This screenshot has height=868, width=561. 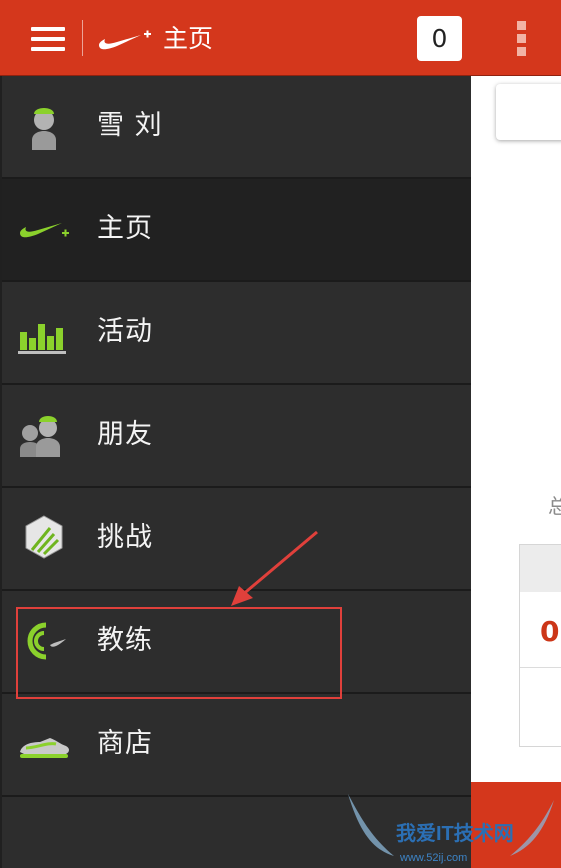 I want to click on drawer-item-label: 雪 刘, so click(x=130, y=125).